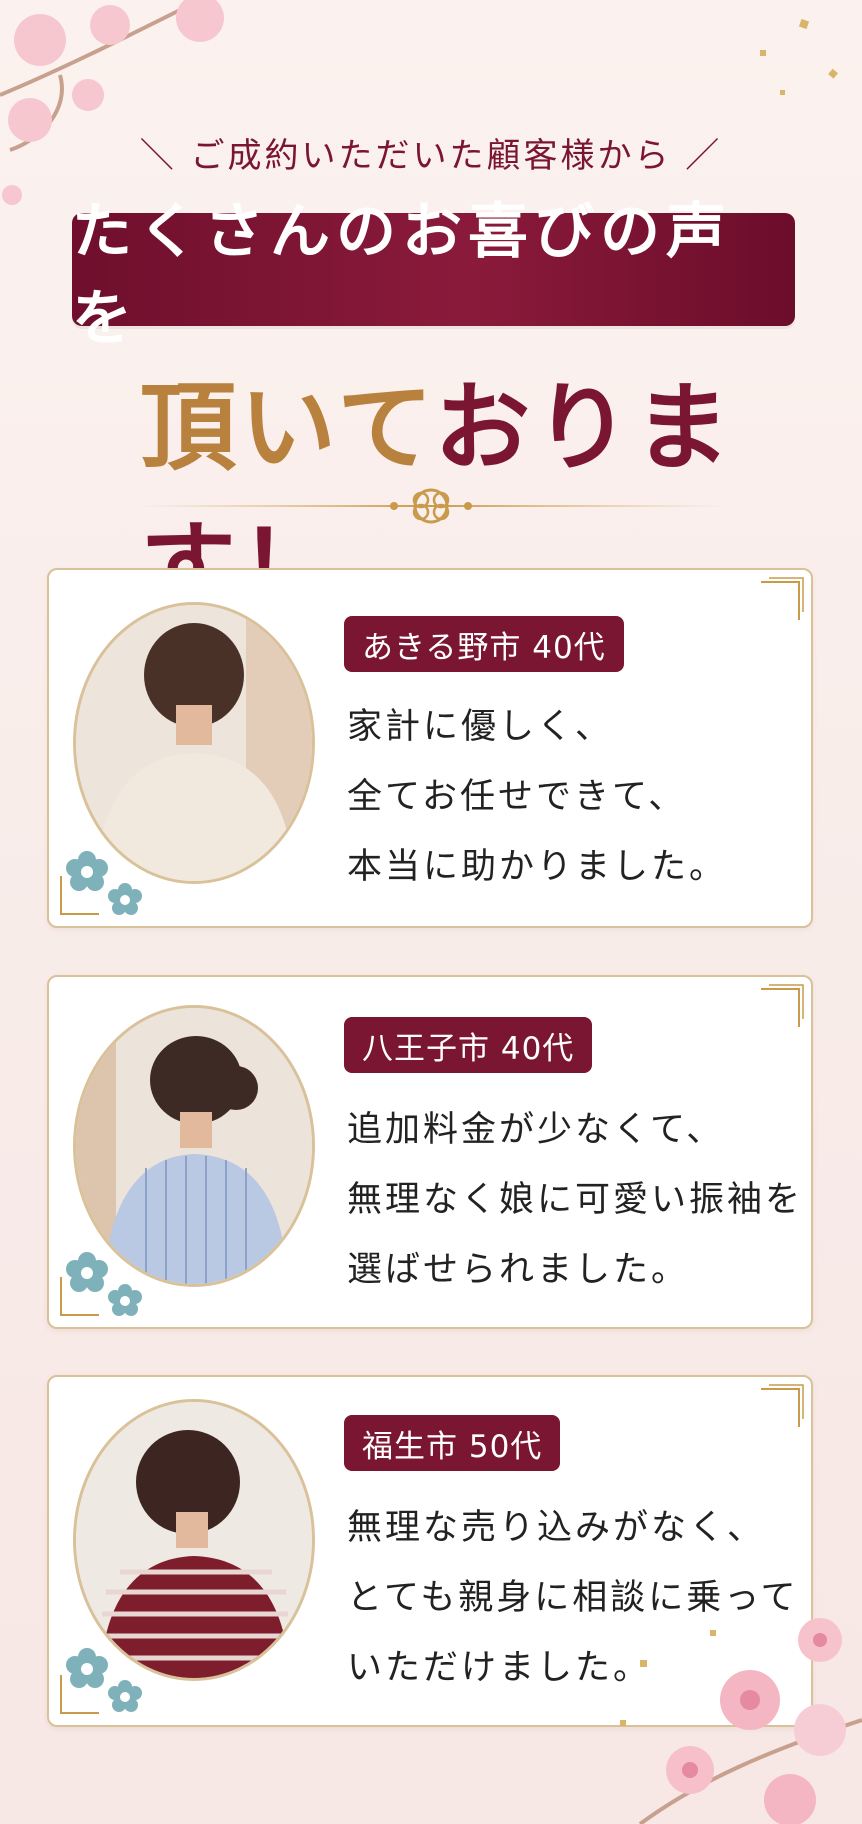 The width and height of the screenshot is (862, 1824). Describe the element at coordinates (468, 1045) in the screenshot. I see `customer-location-badge: 八王子市 40代` at that location.